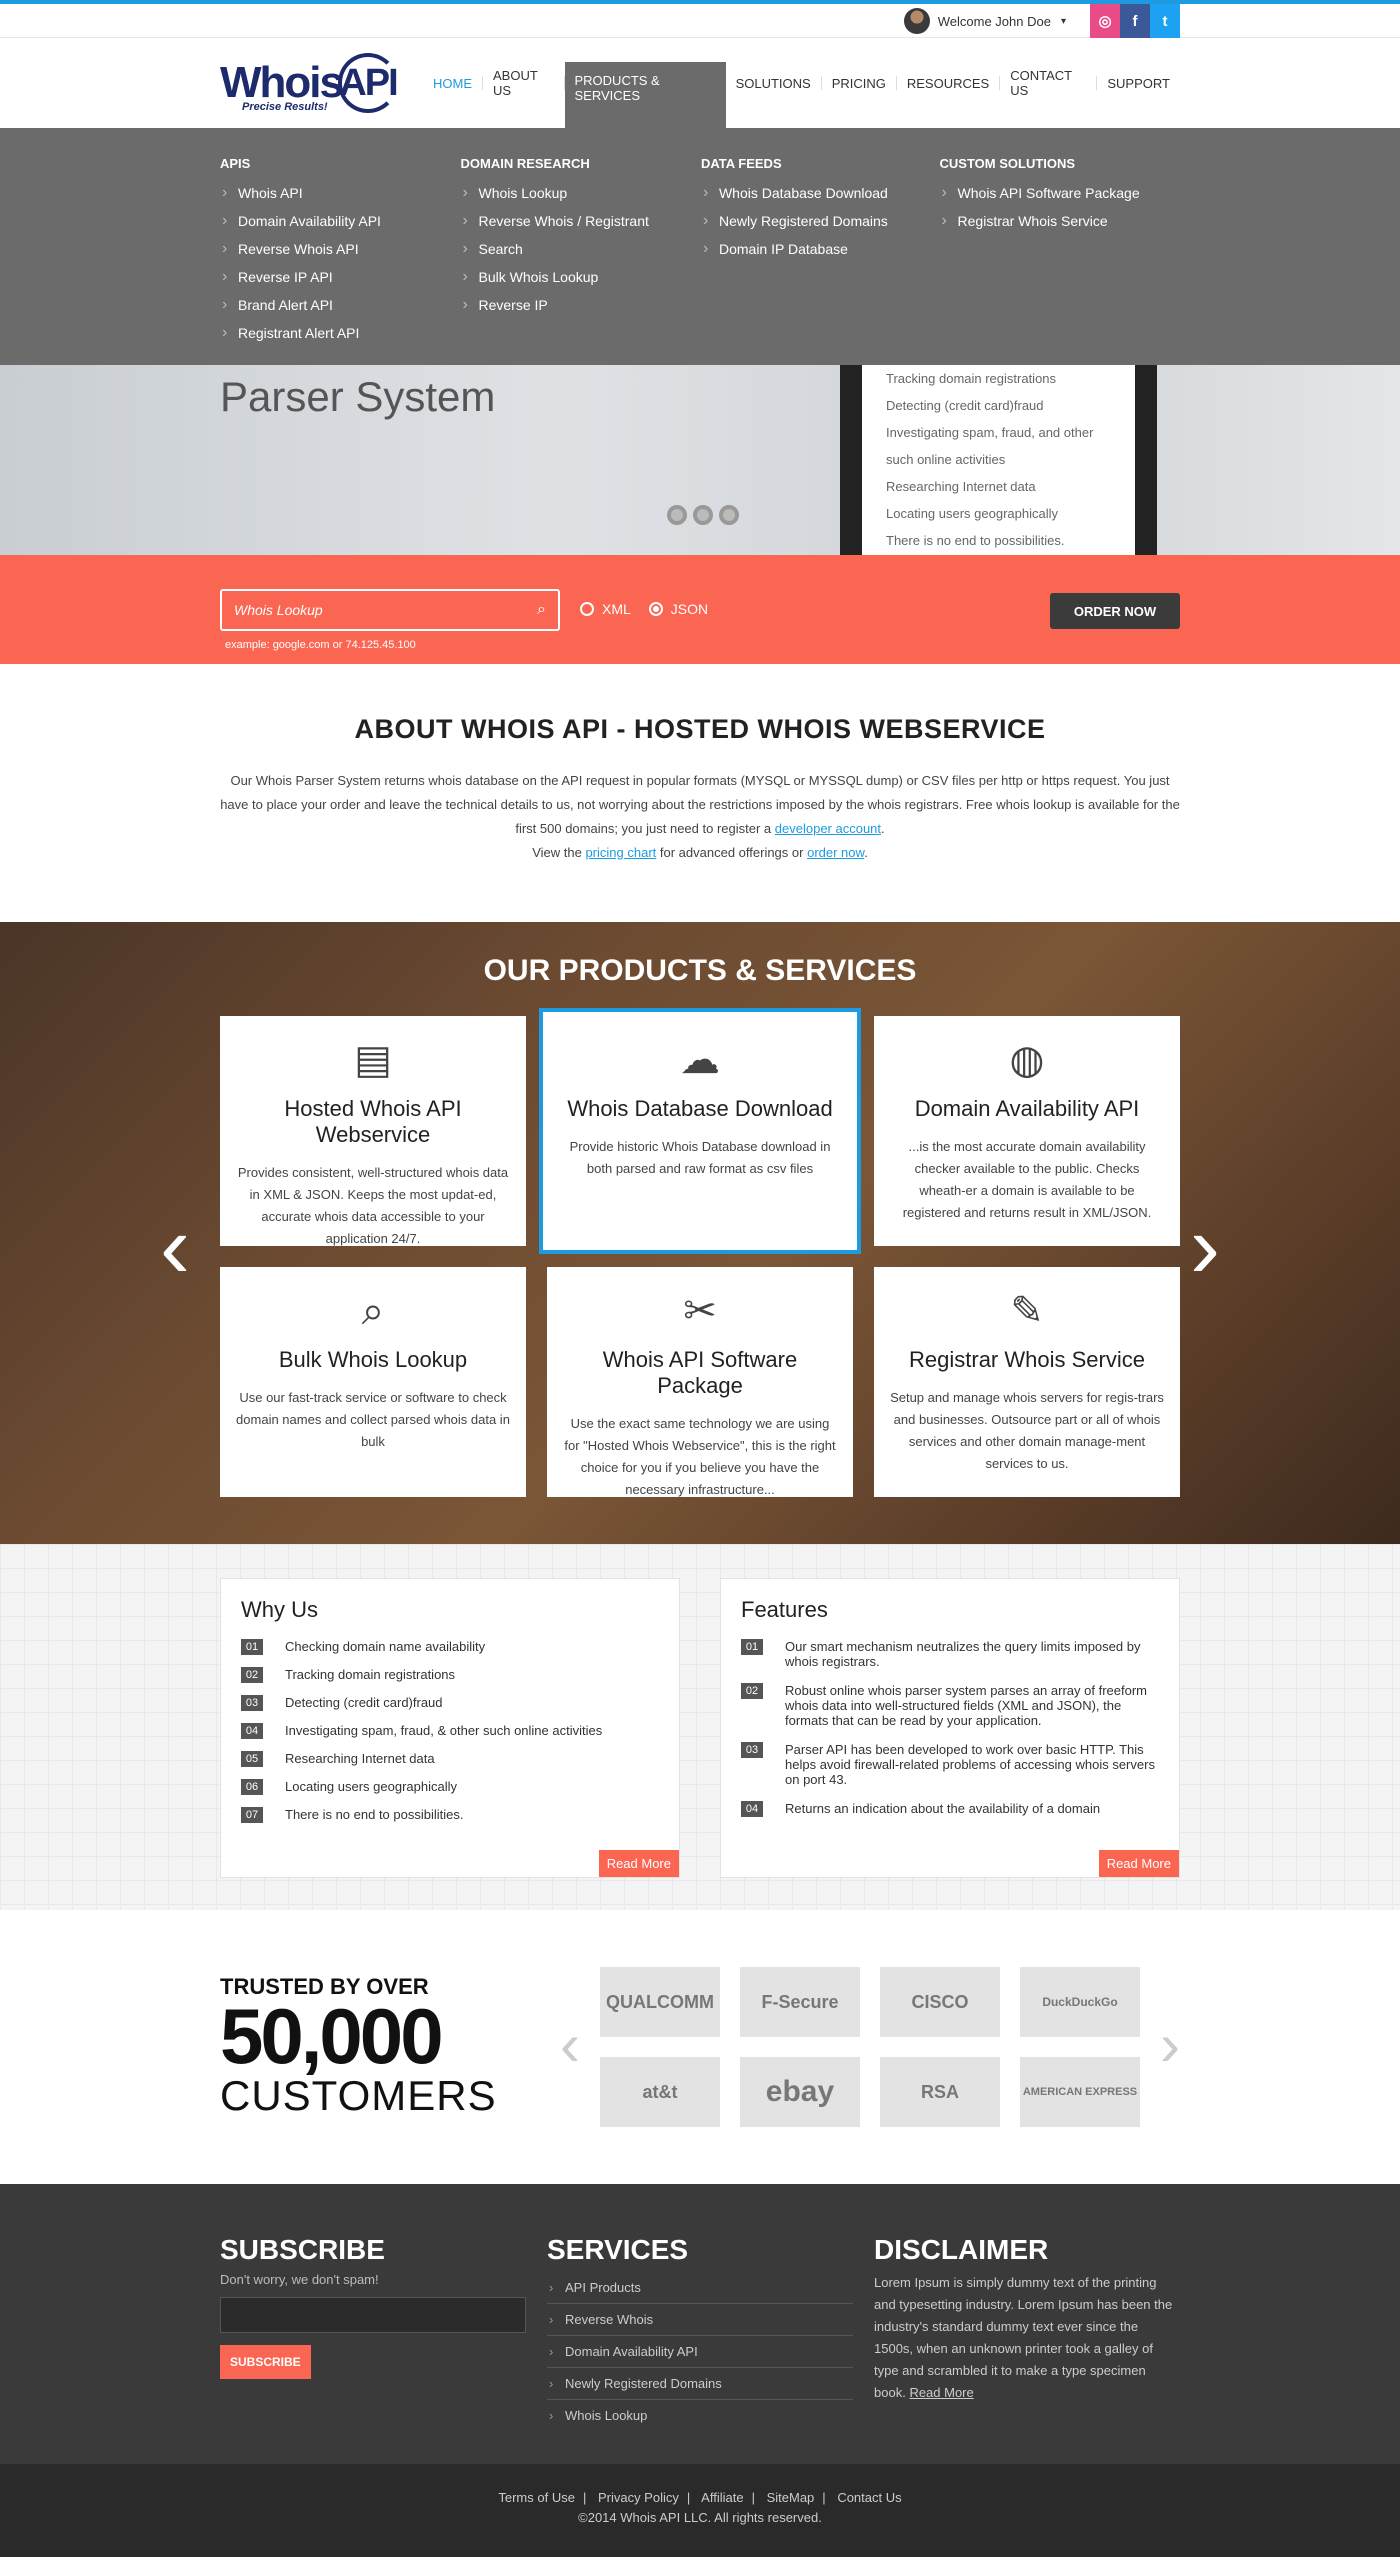  Describe the element at coordinates (700, 1108) in the screenshot. I see `product-card-title: Whois Database Download` at that location.